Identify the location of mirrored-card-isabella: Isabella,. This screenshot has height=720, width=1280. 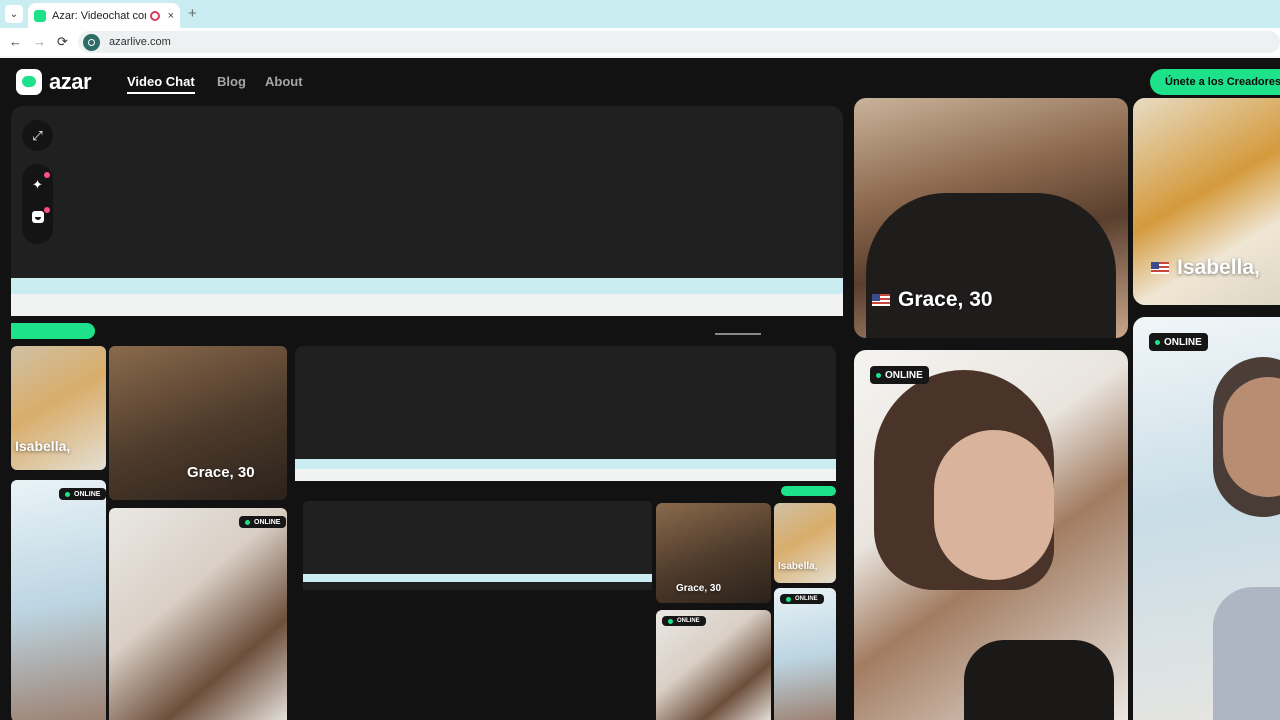
(58, 408).